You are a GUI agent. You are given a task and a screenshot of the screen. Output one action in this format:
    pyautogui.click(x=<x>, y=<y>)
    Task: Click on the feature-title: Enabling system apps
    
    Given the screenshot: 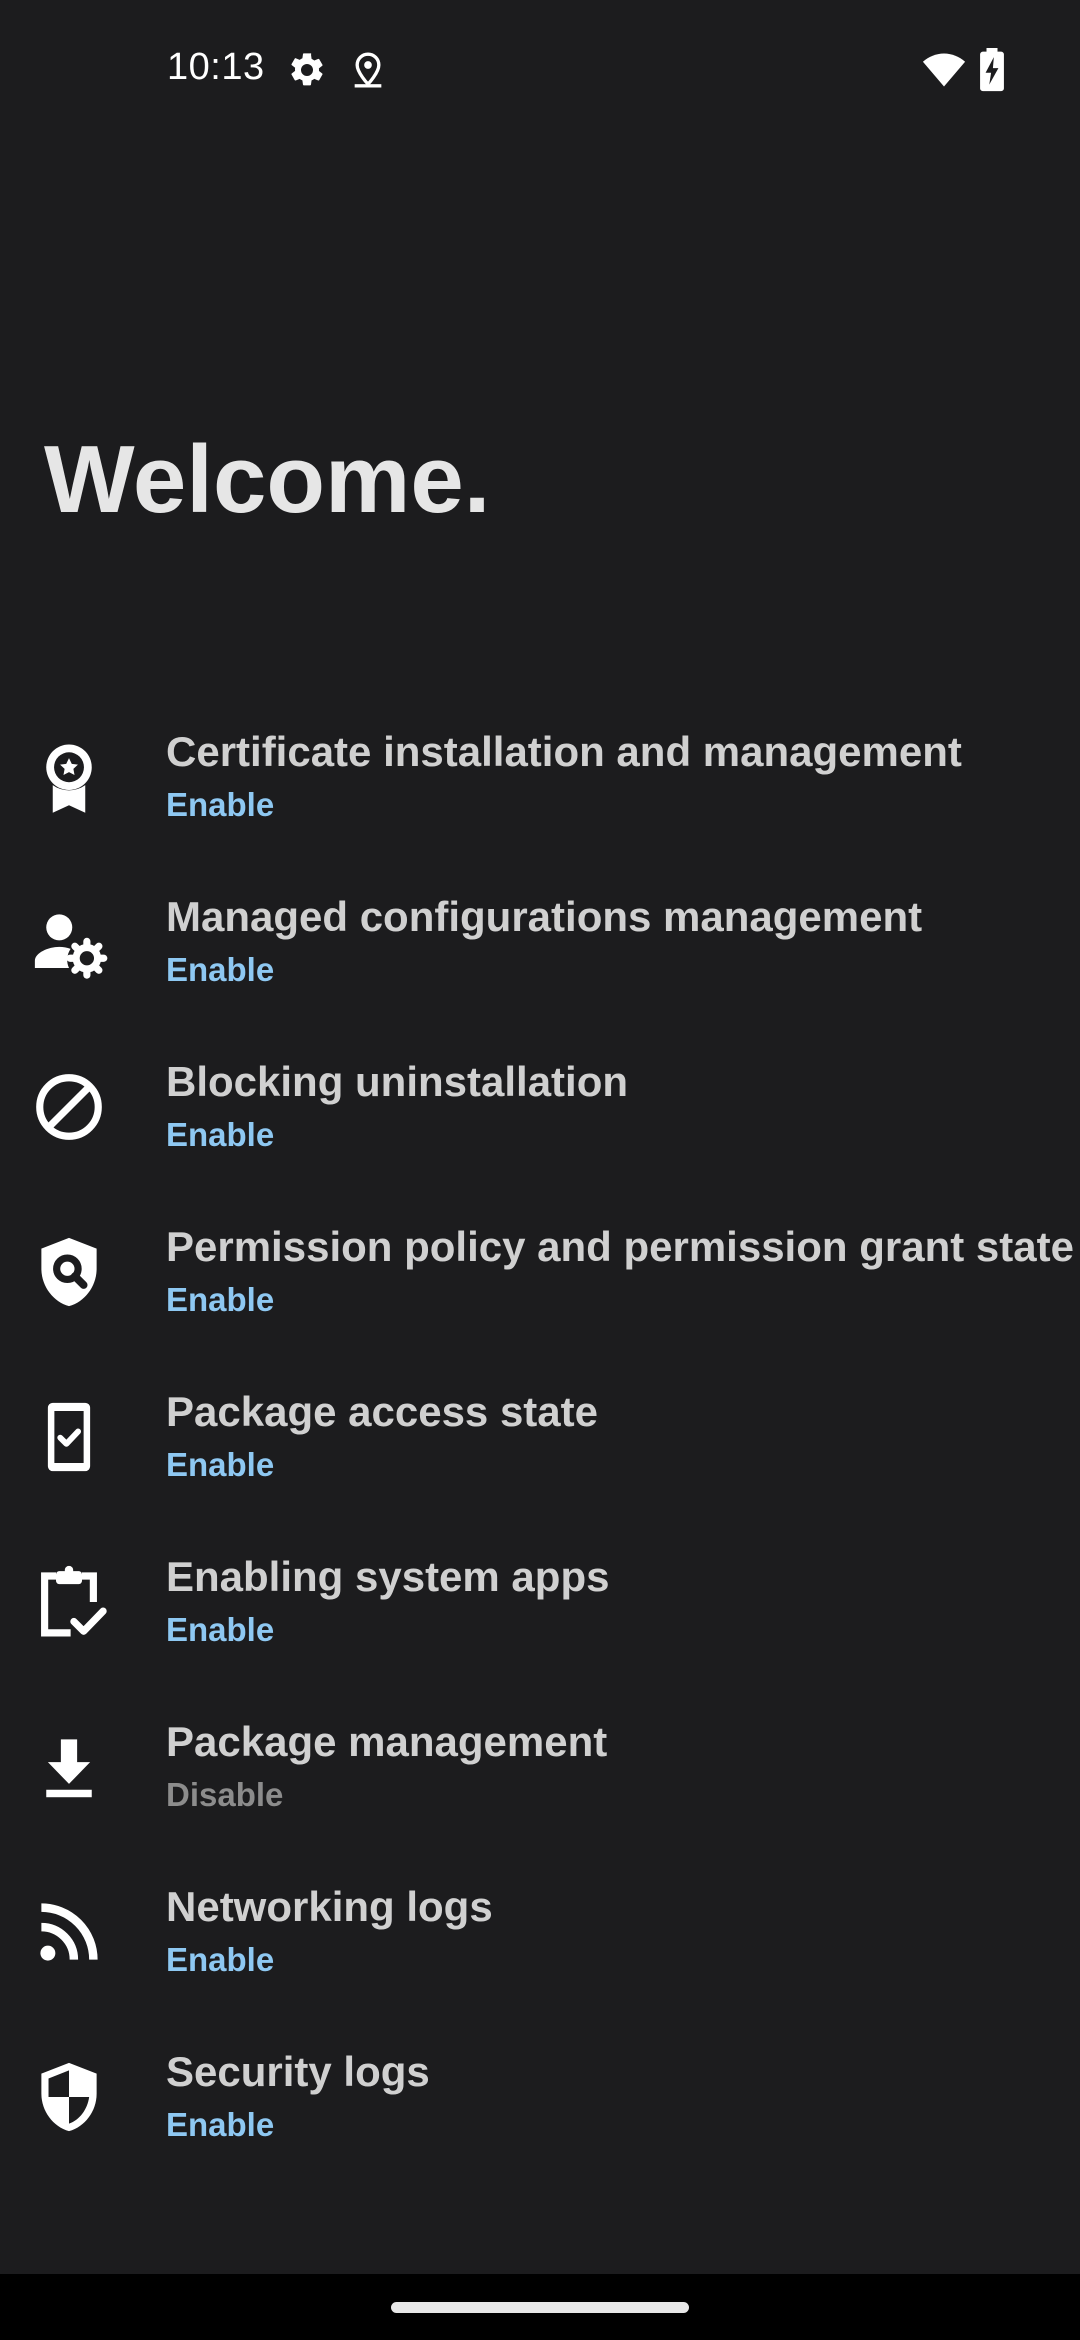 What is the action you would take?
    pyautogui.click(x=388, y=1576)
    